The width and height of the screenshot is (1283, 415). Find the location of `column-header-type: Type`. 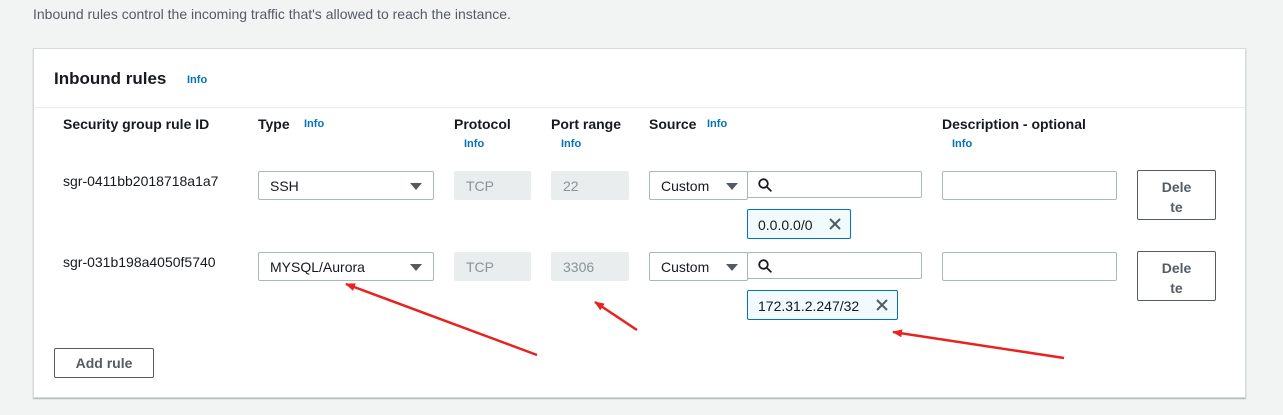

column-header-type: Type is located at coordinates (274, 124).